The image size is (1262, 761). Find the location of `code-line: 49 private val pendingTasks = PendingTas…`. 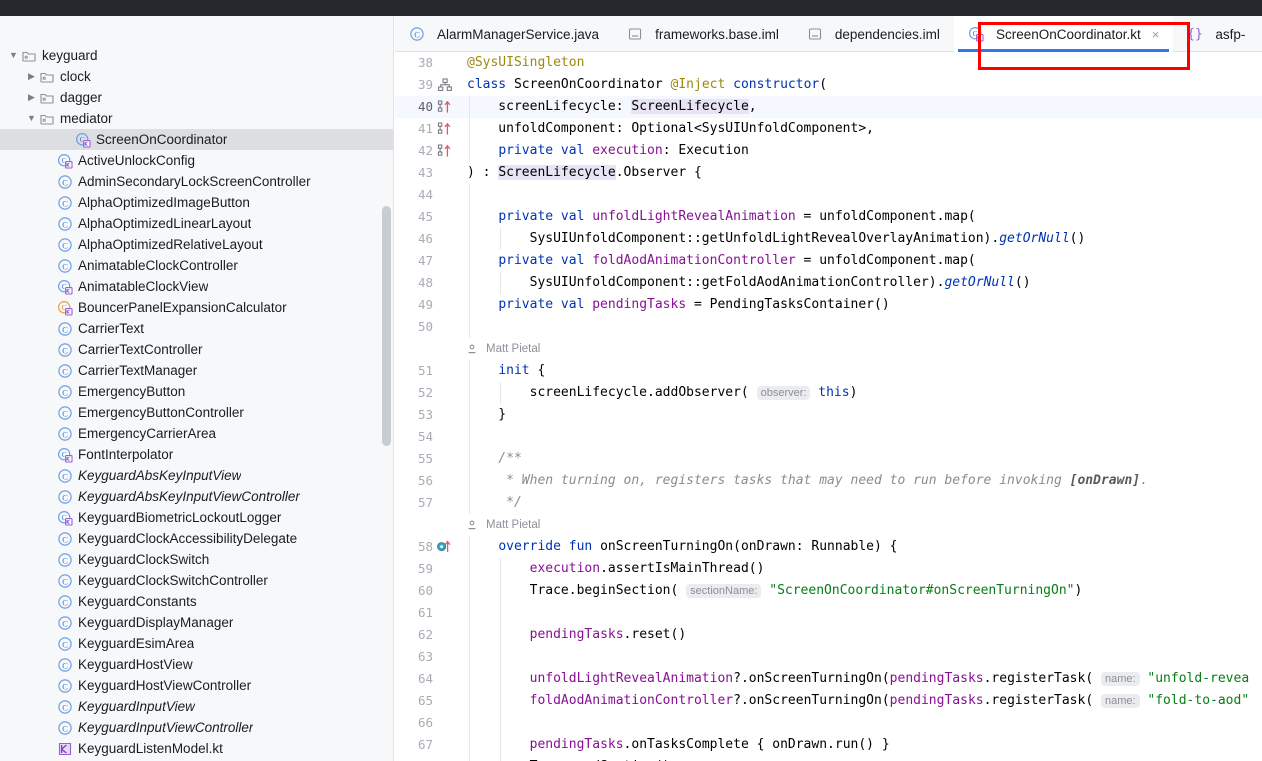

code-line: 49 private val pendingTasks = PendingTas… is located at coordinates (828, 305).